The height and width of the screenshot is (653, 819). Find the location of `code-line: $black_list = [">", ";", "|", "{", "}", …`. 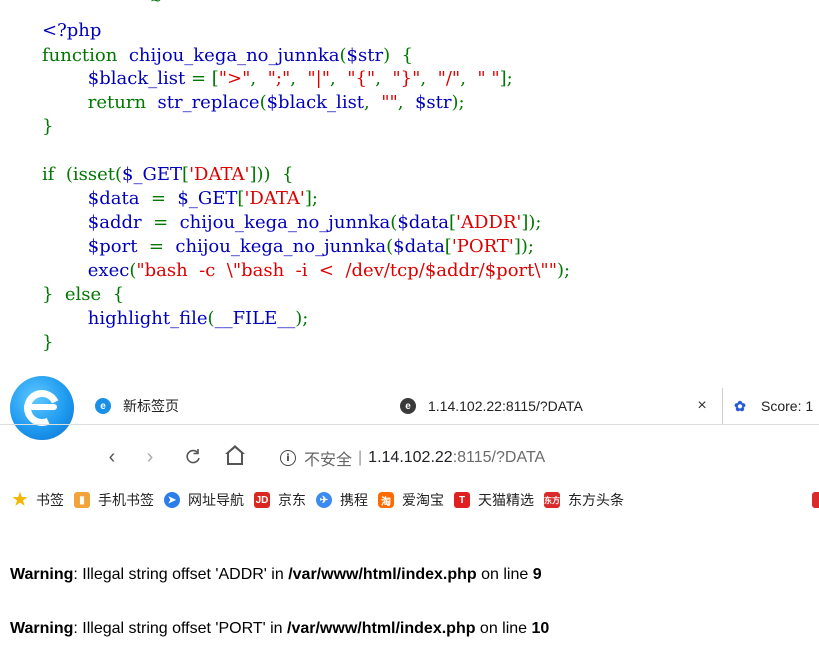

code-line: $black_list = [">", ";", "|", "{", "}", … is located at coordinates (277, 79).